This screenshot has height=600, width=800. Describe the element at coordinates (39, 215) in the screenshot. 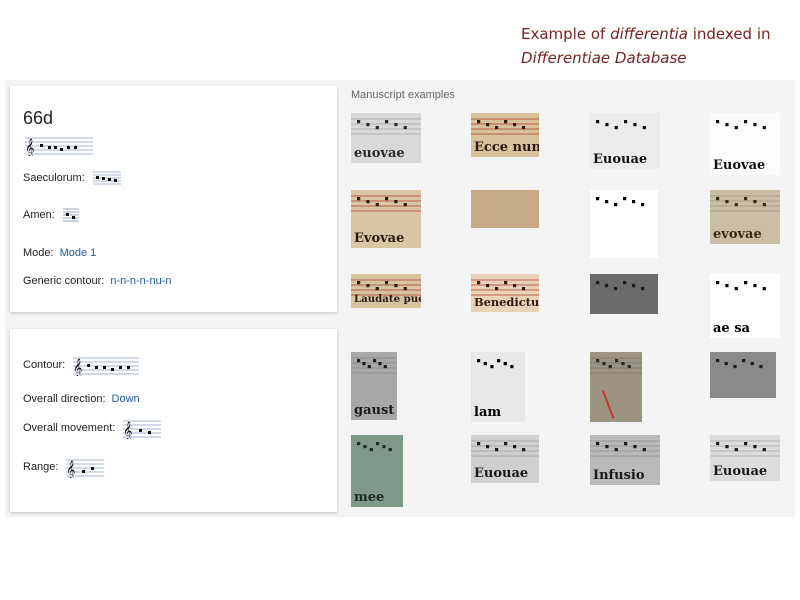

I see `amen-label: Amen:` at that location.